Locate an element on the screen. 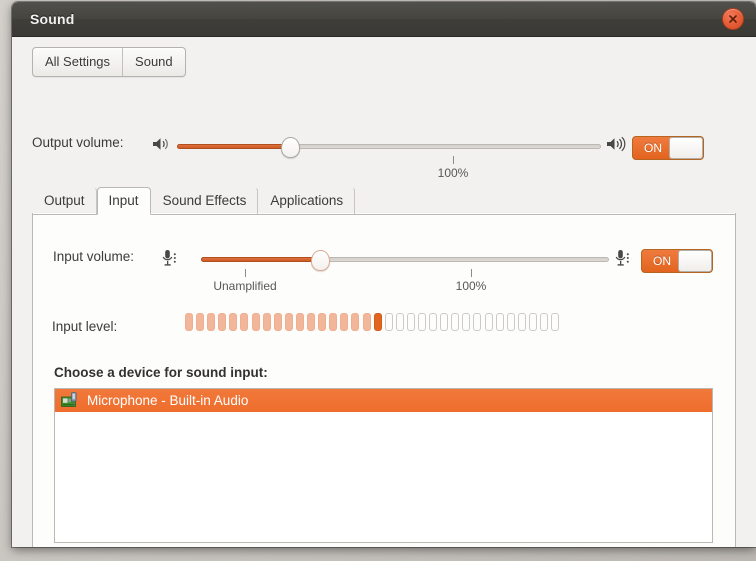 The height and width of the screenshot is (561, 756). window-title: Sound is located at coordinates (52, 19).